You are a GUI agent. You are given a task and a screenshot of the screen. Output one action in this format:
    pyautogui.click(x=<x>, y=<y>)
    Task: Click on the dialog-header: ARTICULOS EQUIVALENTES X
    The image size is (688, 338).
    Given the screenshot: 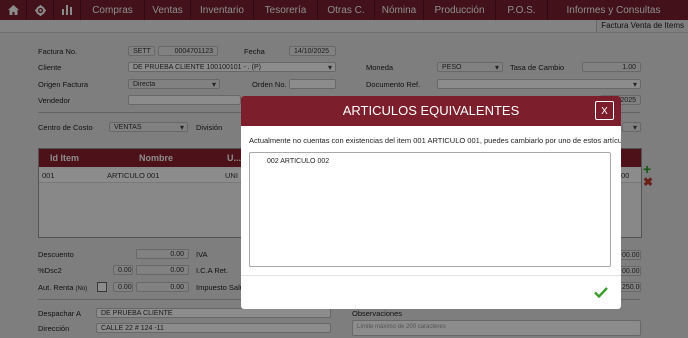 What is the action you would take?
    pyautogui.click(x=431, y=111)
    